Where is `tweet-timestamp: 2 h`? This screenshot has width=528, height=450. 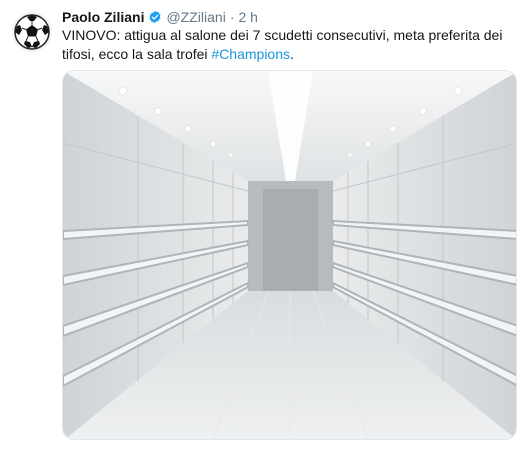 tweet-timestamp: 2 h is located at coordinates (247, 17).